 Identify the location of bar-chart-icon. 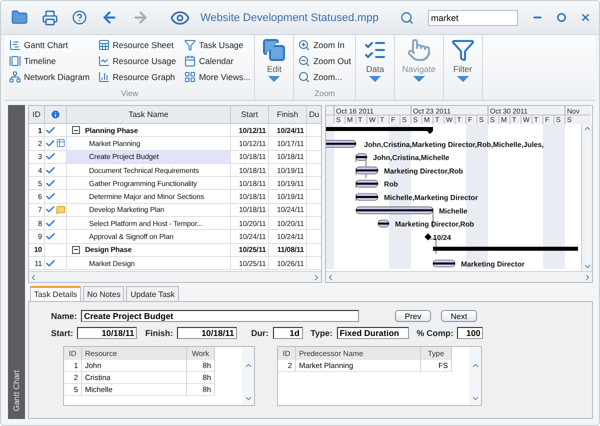
(104, 77).